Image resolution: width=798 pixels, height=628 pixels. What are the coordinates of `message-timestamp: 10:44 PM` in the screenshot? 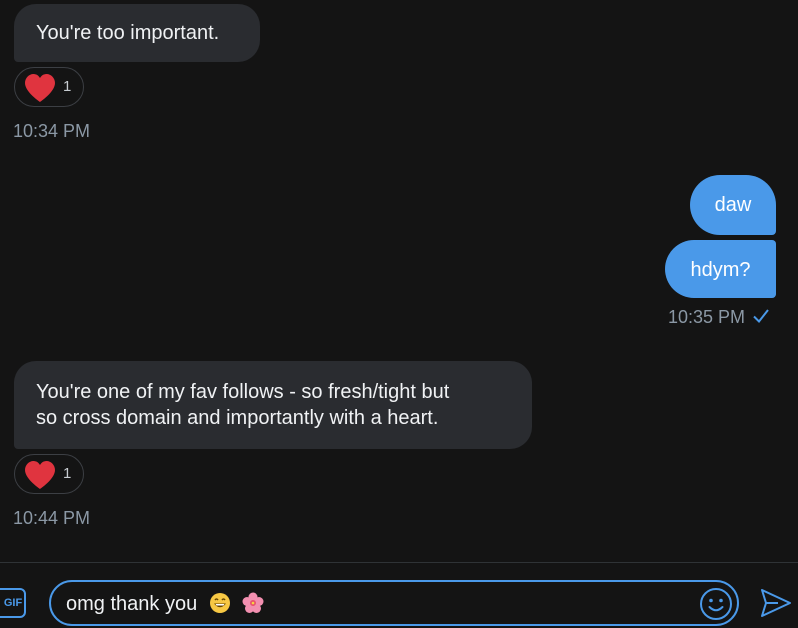 It's located at (52, 518).